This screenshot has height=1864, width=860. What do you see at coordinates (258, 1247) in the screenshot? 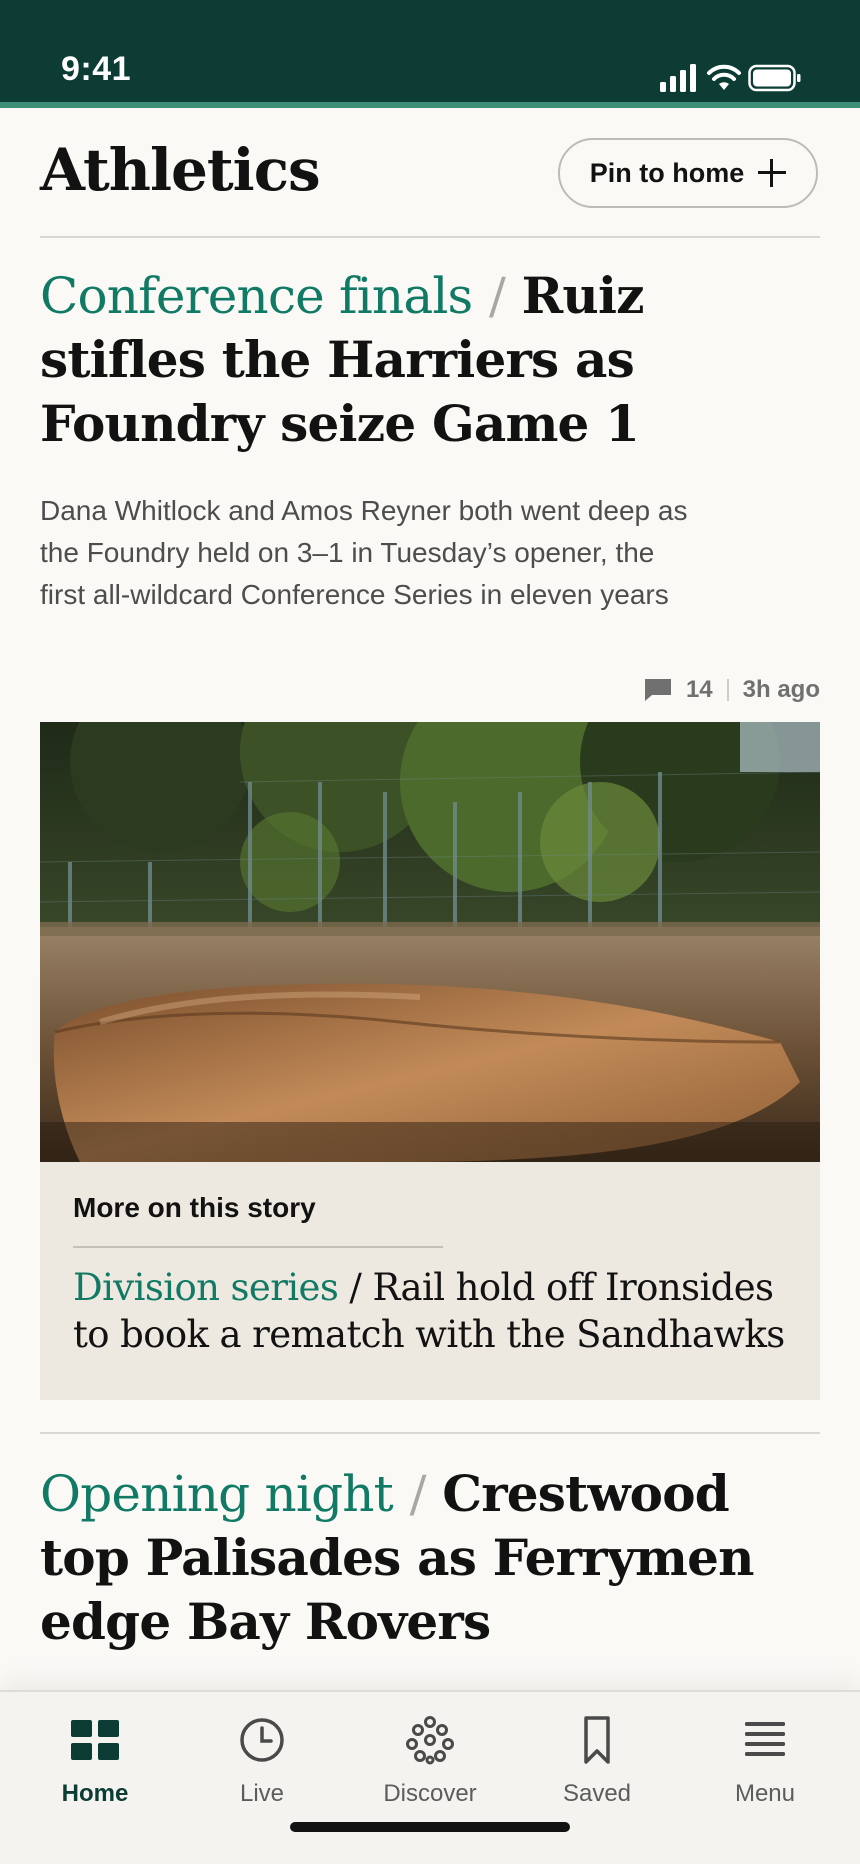
I see `more-on-story-rule` at bounding box center [258, 1247].